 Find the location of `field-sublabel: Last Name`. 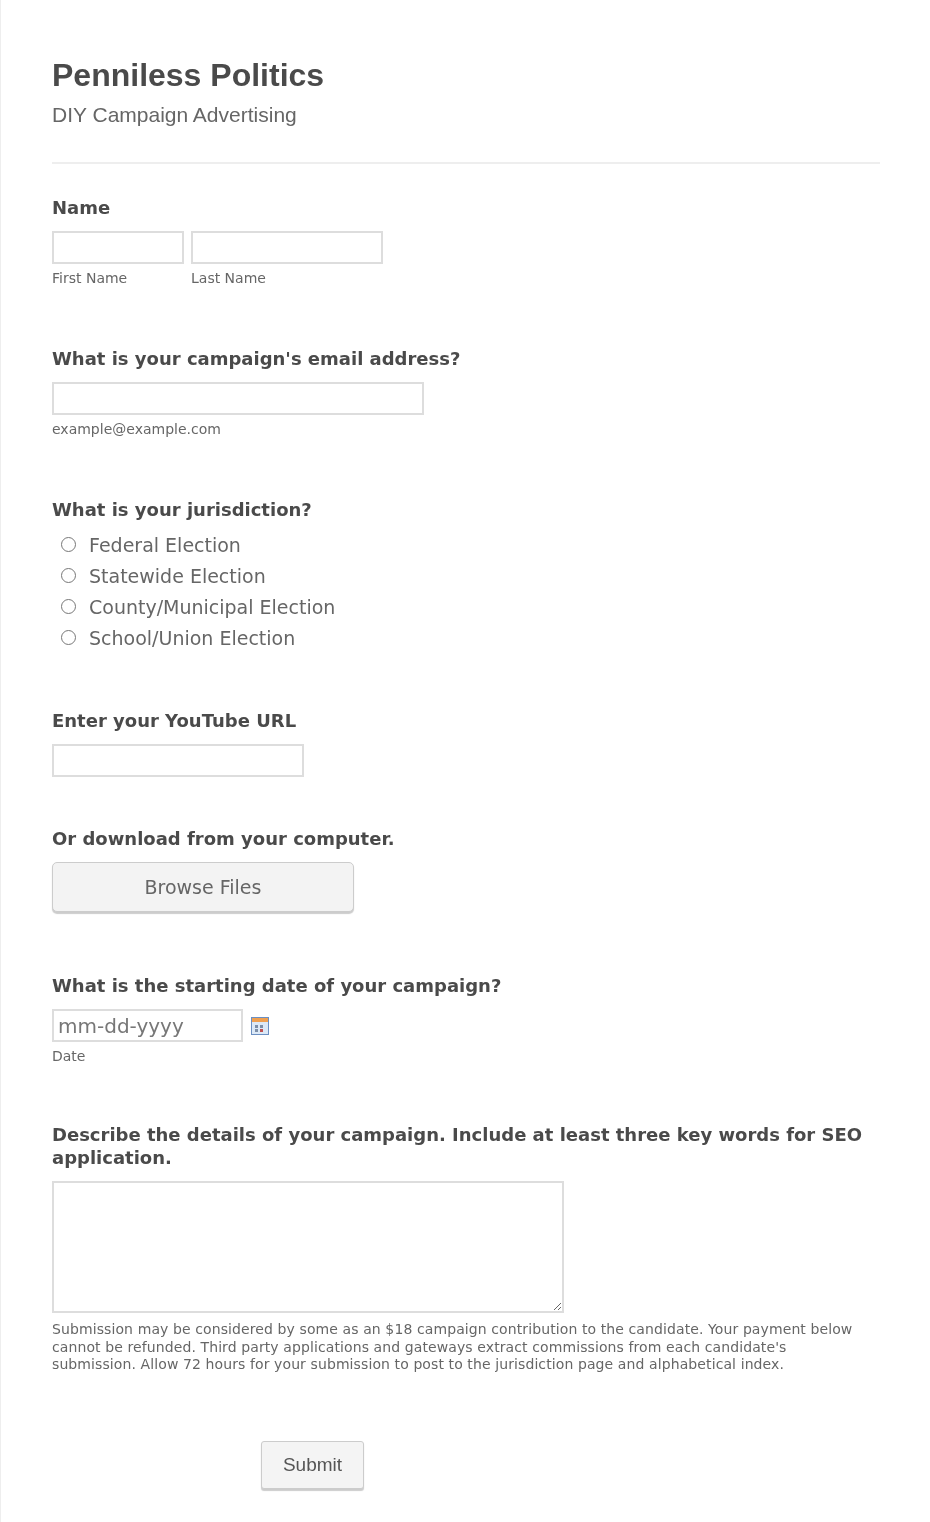

field-sublabel: Last Name is located at coordinates (228, 278).